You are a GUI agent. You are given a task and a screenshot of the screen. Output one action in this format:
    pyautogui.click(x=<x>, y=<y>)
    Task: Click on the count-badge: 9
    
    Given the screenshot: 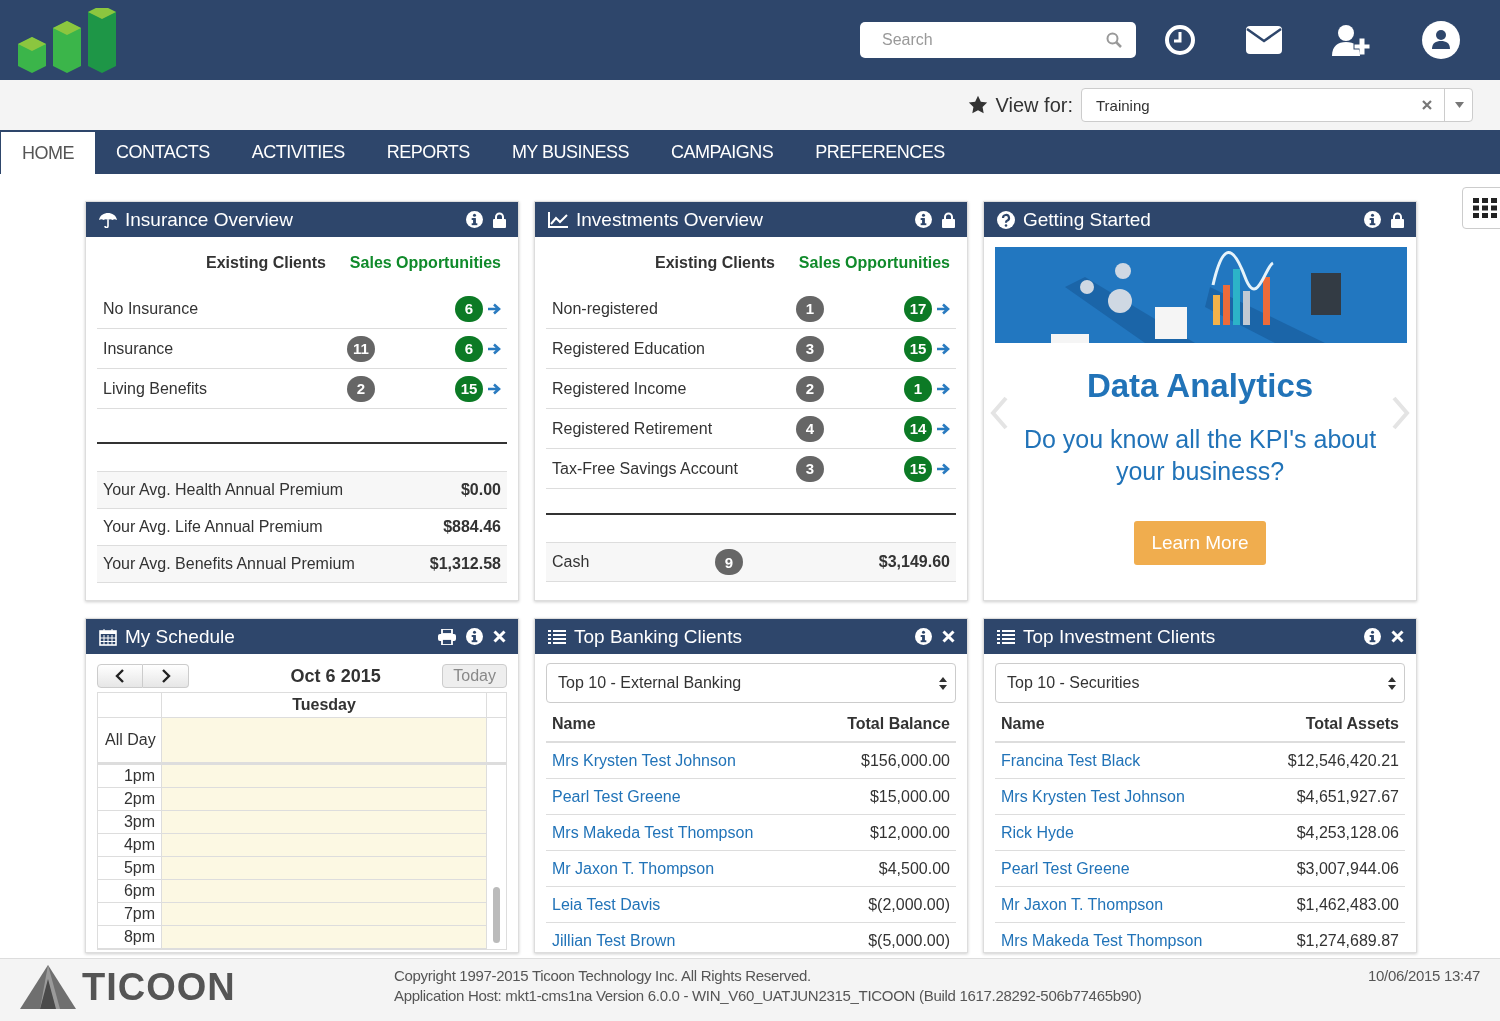 What is the action you would take?
    pyautogui.click(x=728, y=562)
    